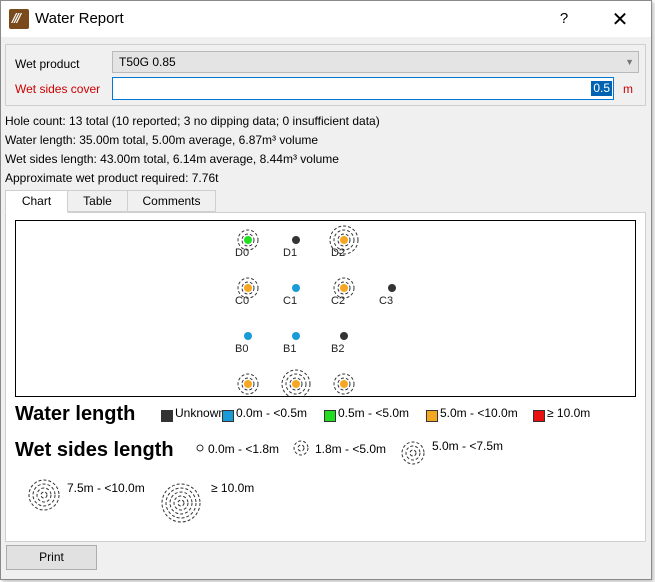  Describe the element at coordinates (242, 253) in the screenshot. I see `hole-label: D0` at that location.